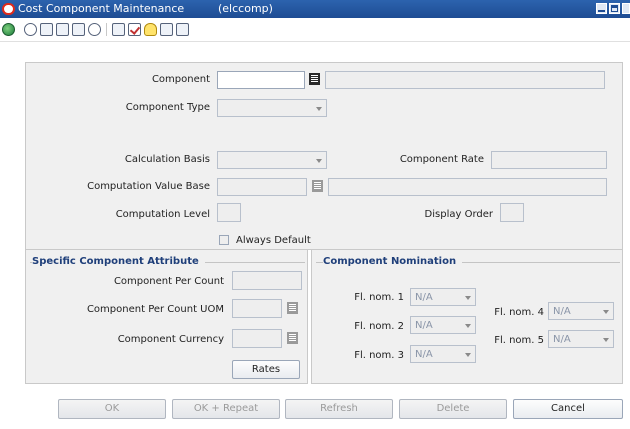 This screenshot has width=630, height=429. What do you see at coordinates (180, 79) in the screenshot?
I see `component-label: Component` at bounding box center [180, 79].